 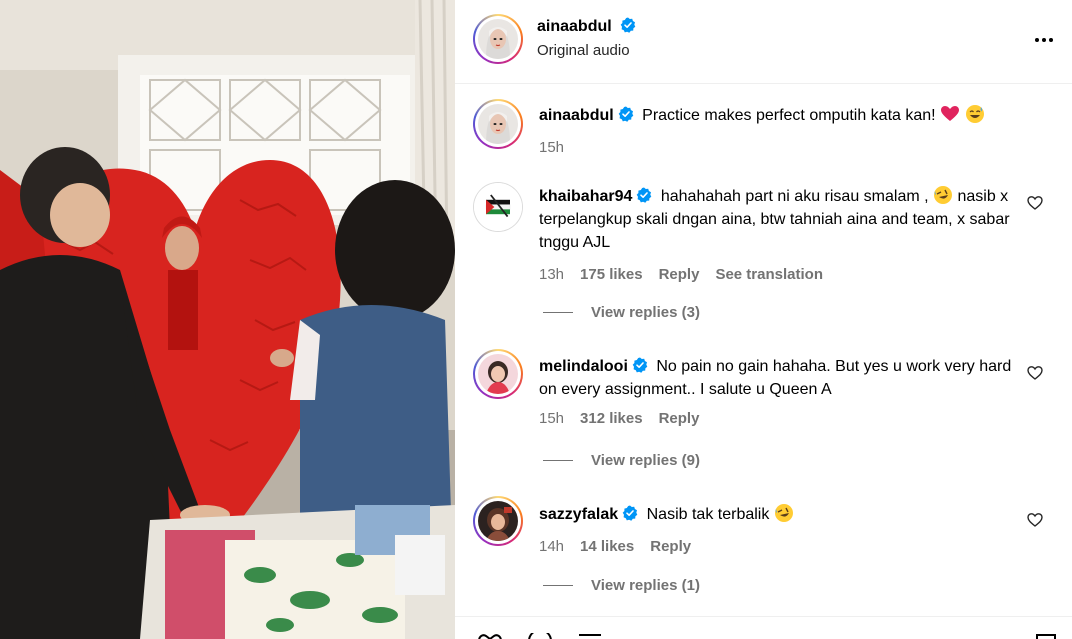 I want to click on author-avatar, so click(x=498, y=39).